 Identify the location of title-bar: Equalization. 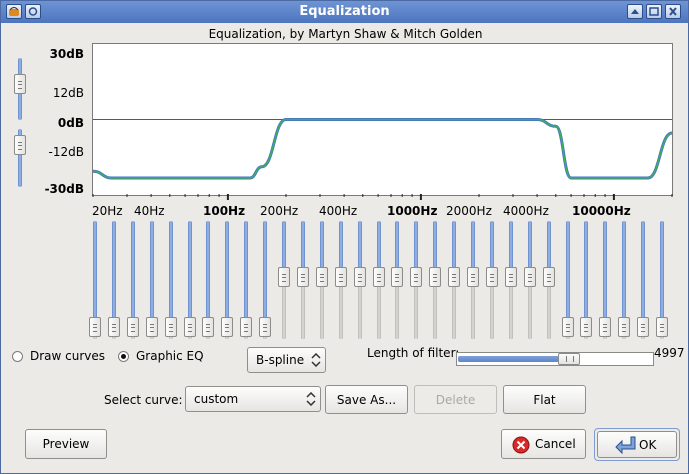
(344, 12).